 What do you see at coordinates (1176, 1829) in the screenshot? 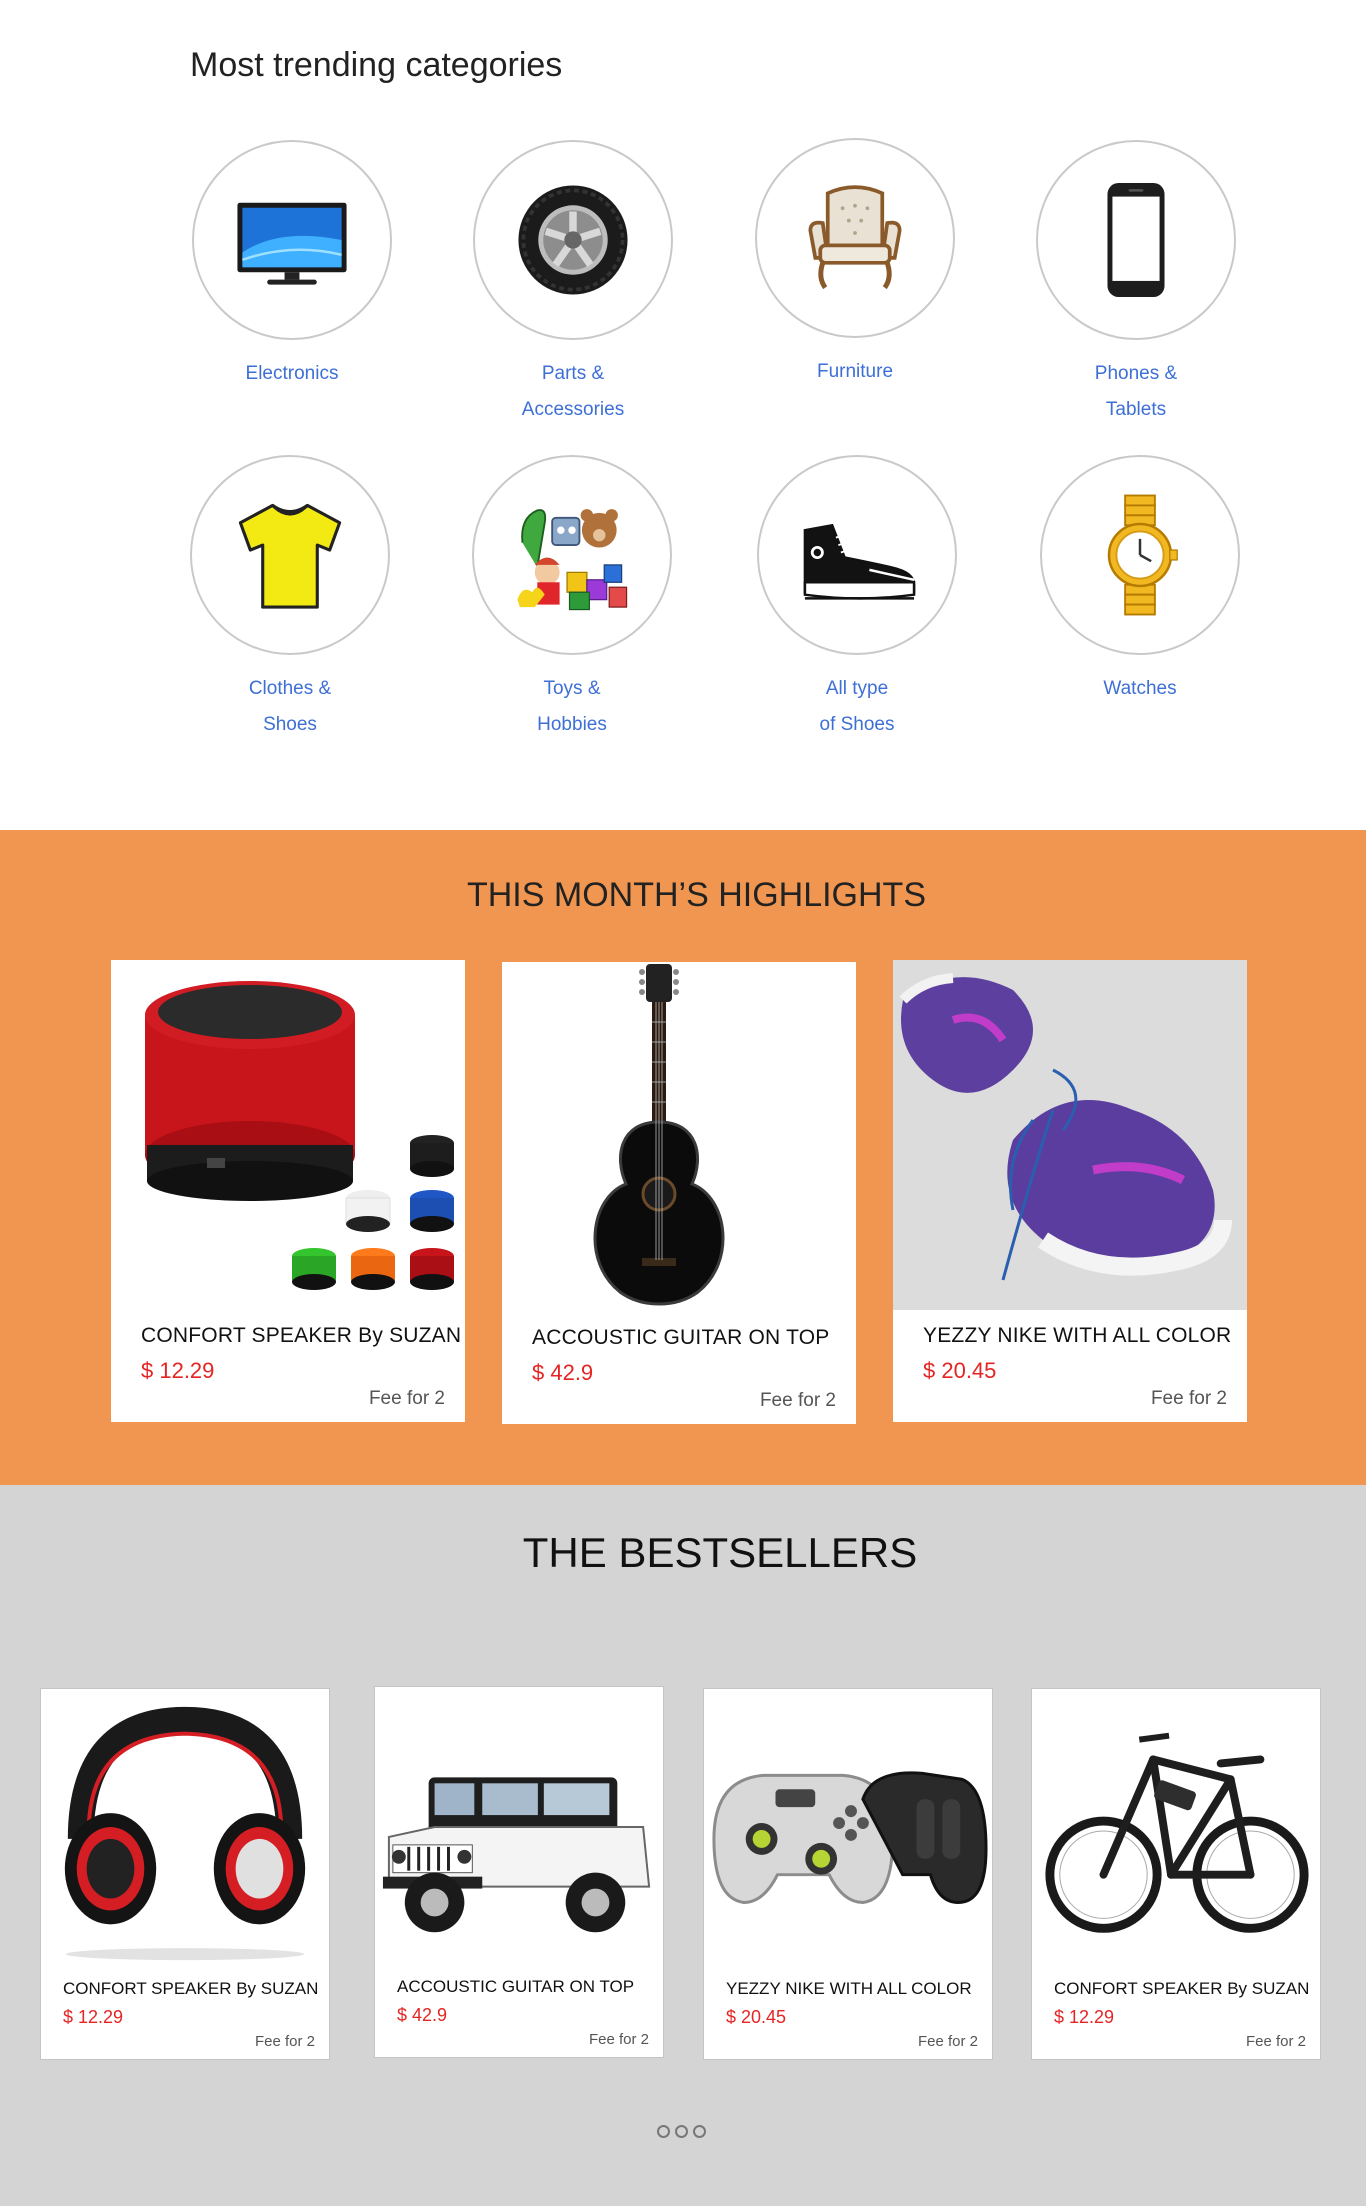
I see `ebike-image` at bounding box center [1176, 1829].